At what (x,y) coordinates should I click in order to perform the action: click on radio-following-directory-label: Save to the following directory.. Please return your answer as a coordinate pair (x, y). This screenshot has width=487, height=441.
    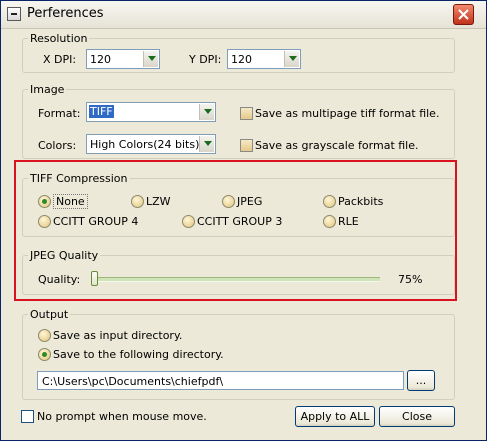
    Looking at the image, I should click on (138, 354).